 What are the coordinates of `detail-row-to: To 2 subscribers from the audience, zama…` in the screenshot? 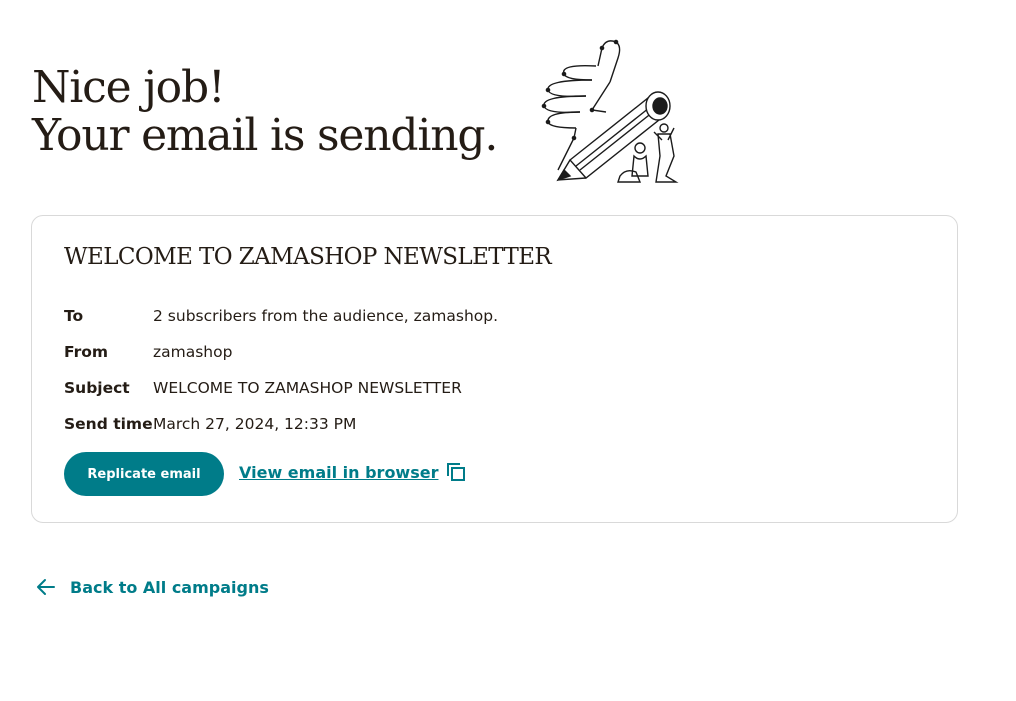 It's located at (281, 316).